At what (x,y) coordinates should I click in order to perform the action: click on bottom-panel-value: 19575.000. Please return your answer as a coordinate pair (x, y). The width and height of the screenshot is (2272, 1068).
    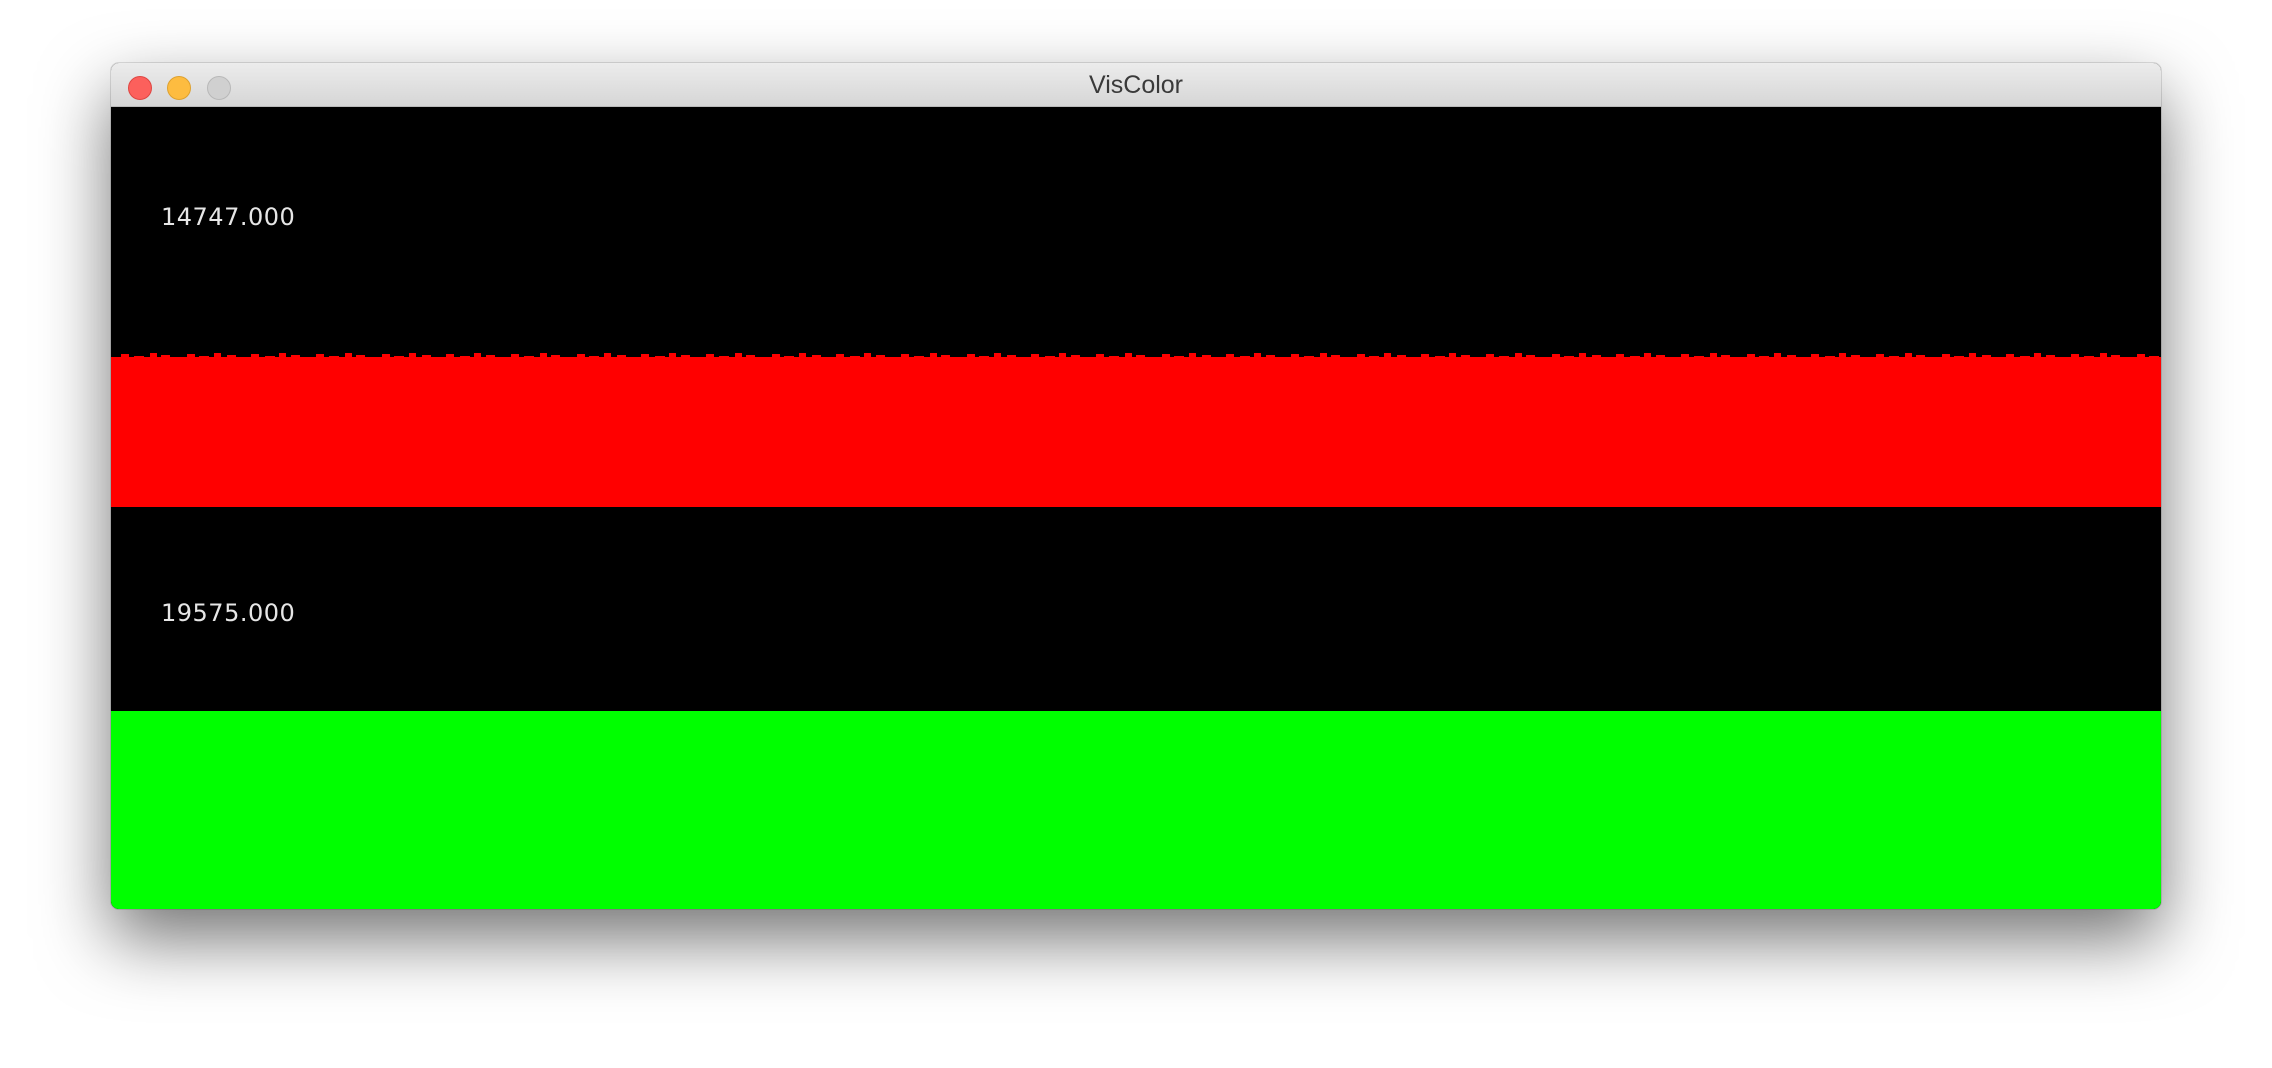
    Looking at the image, I should click on (228, 613).